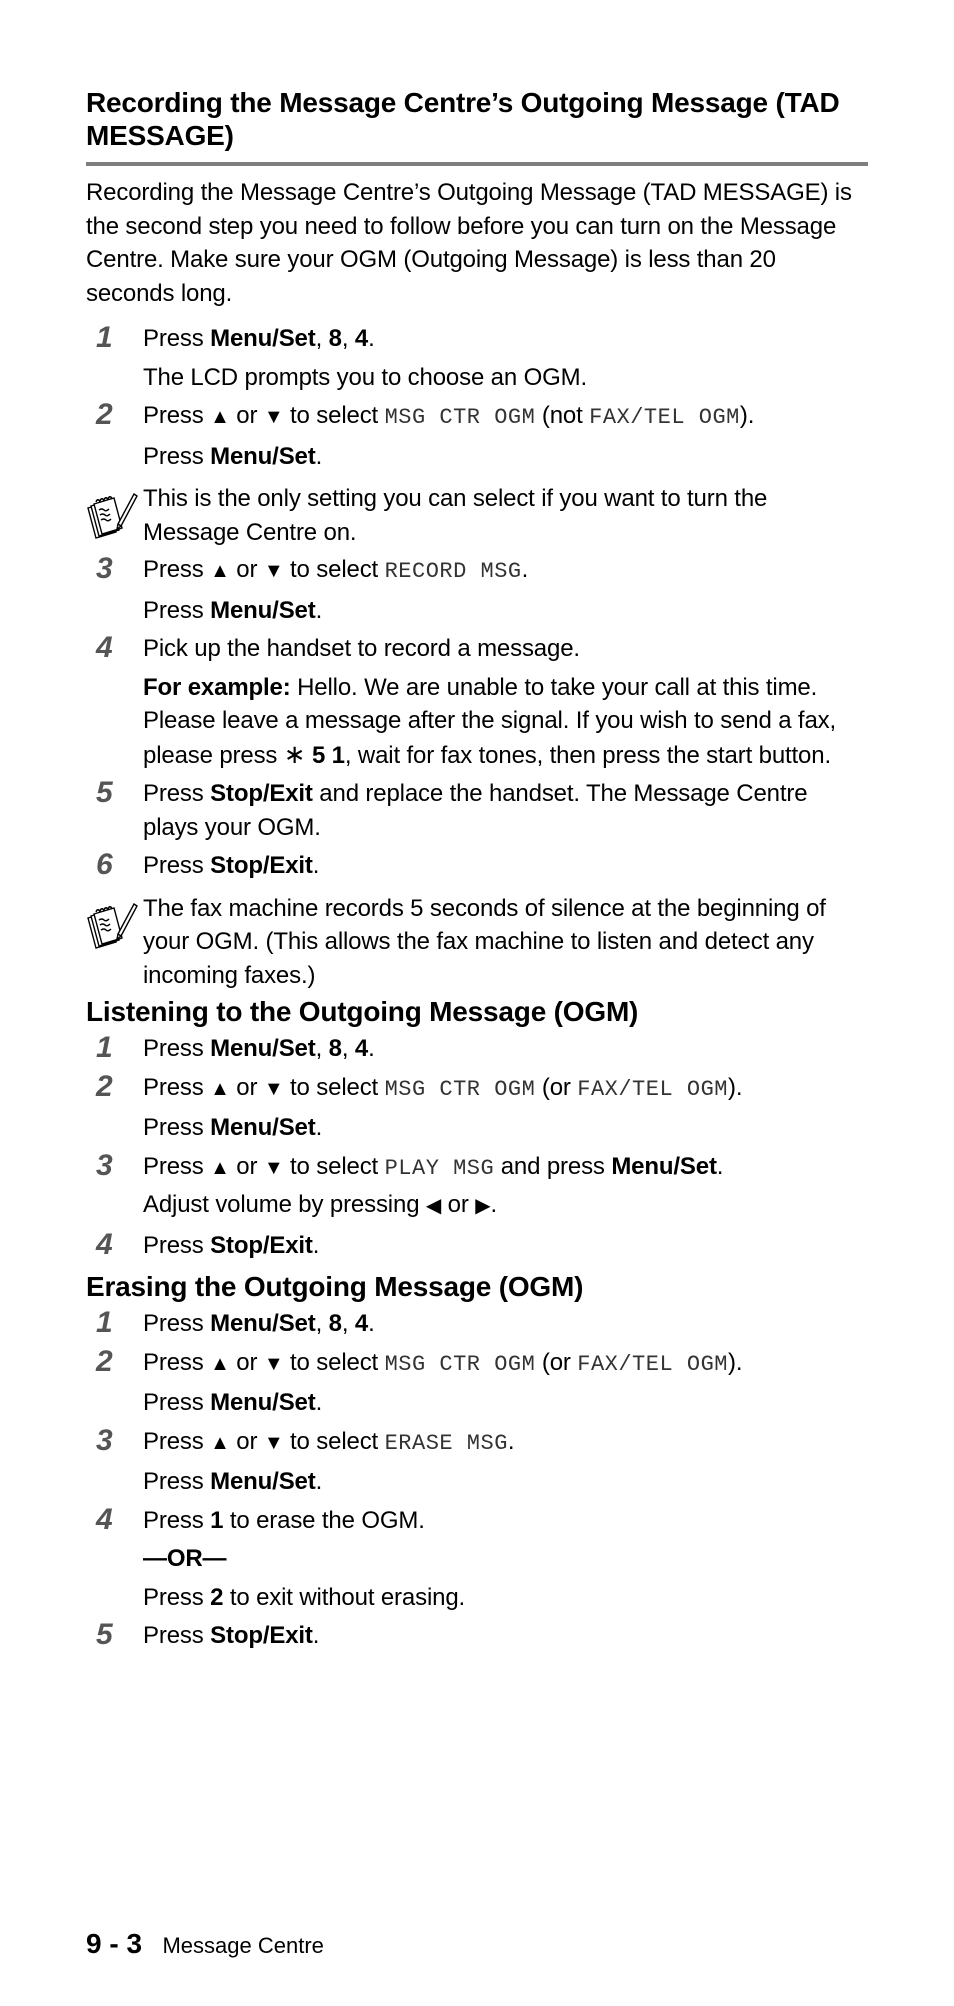 This screenshot has height=2006, width=954. I want to click on or-separator: —OR—, so click(185, 1558).